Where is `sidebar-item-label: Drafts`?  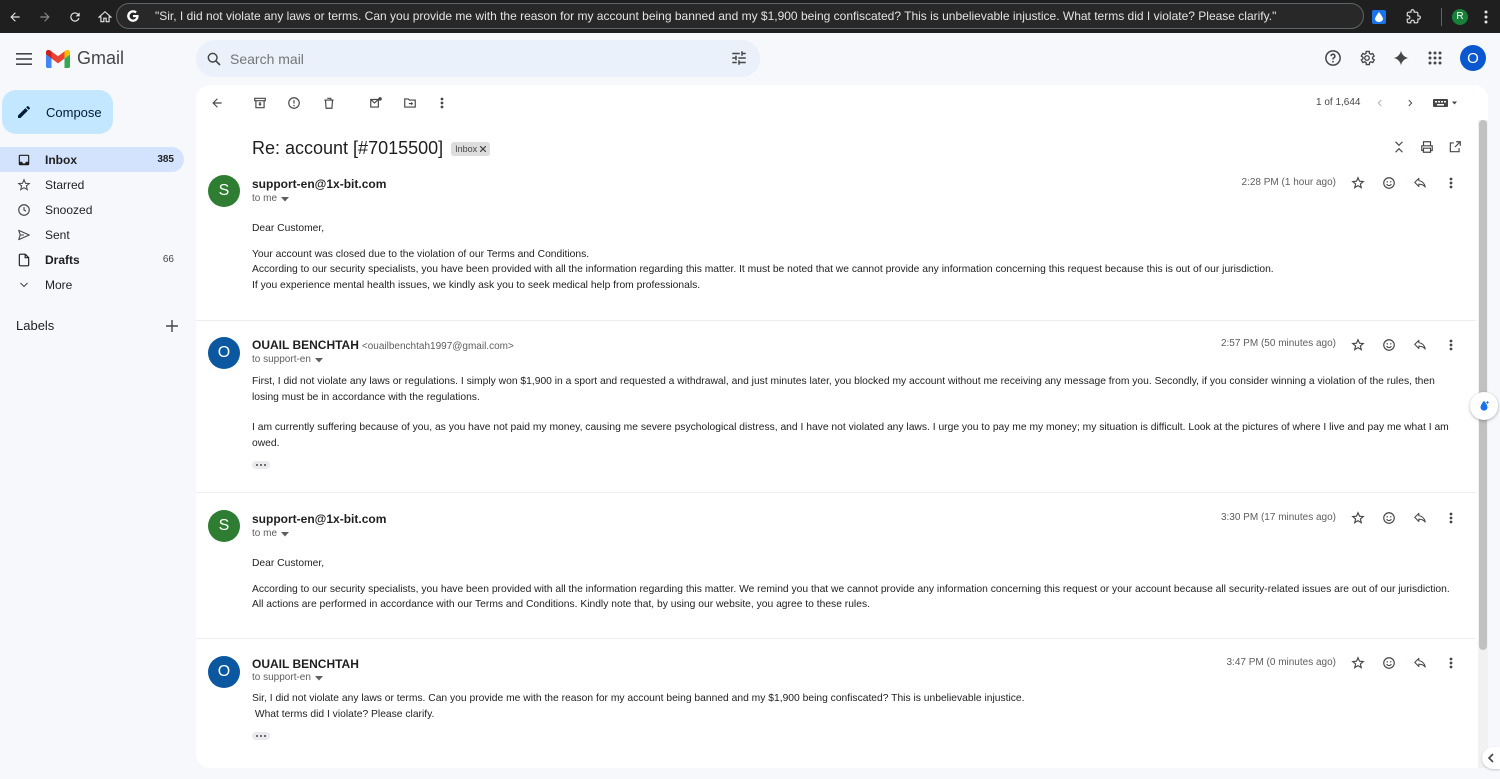 sidebar-item-label: Drafts is located at coordinates (62, 259).